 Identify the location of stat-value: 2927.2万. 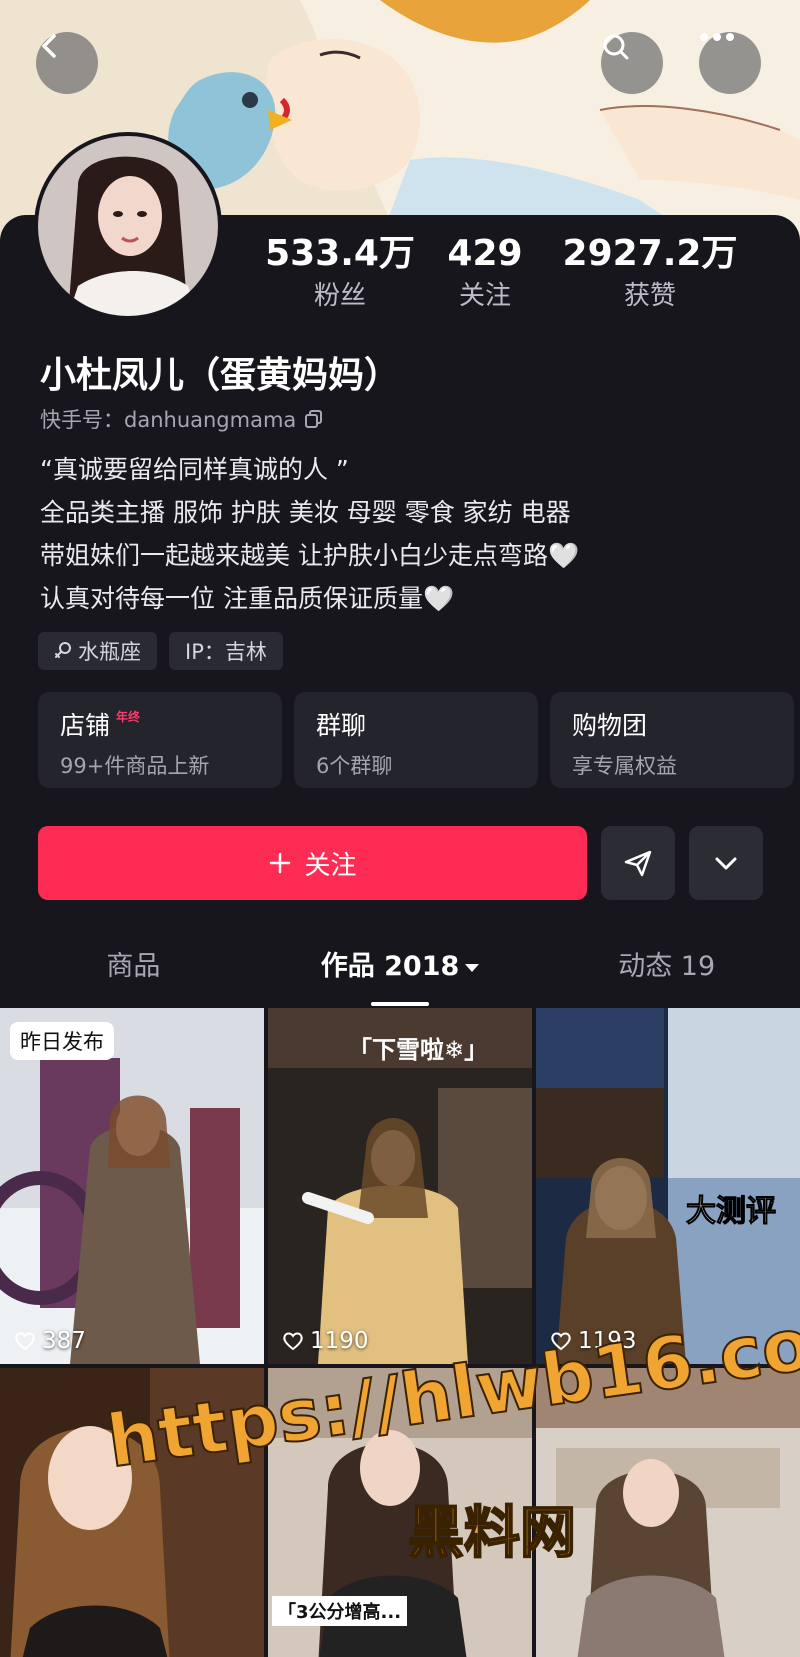
(650, 253).